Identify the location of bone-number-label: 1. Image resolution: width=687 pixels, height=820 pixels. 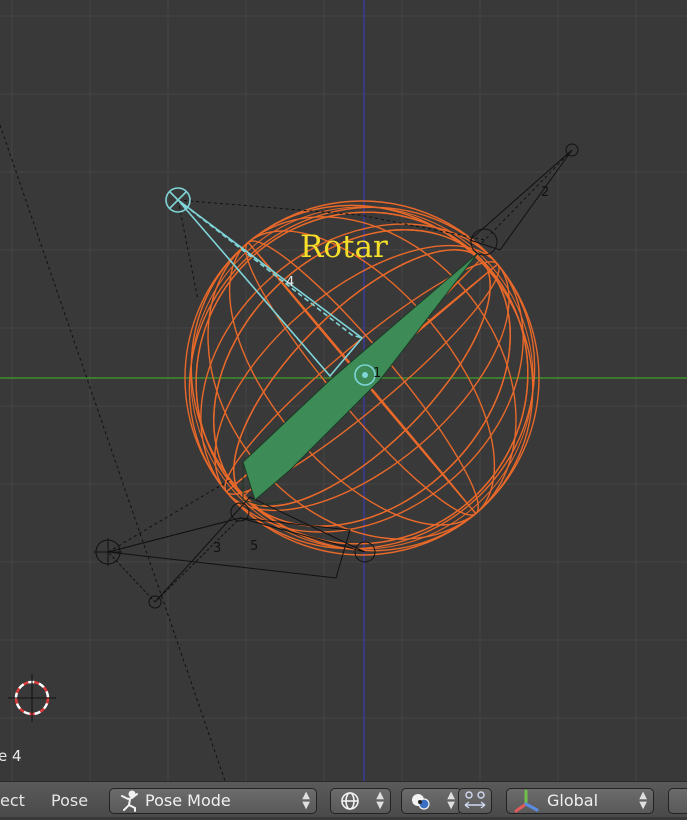
(377, 373).